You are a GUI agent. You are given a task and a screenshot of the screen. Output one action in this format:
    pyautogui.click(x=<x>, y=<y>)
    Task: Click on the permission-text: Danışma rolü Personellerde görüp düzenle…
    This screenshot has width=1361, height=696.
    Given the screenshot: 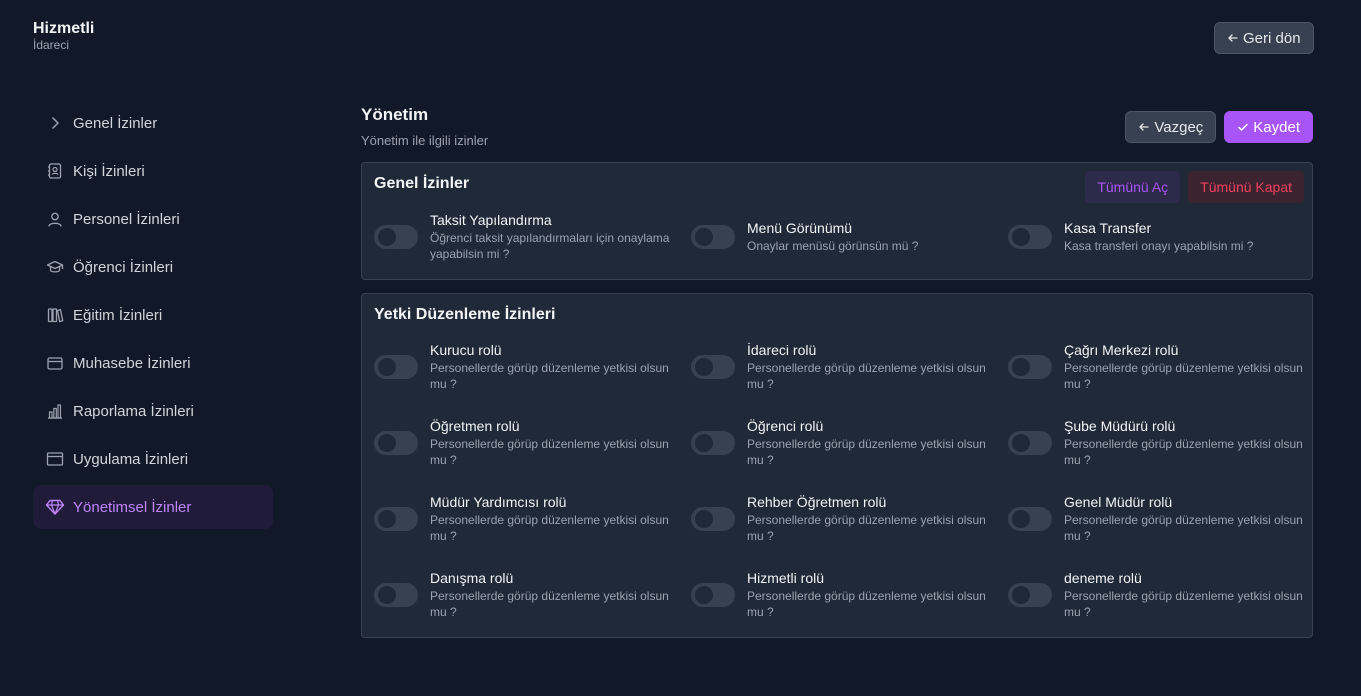 What is the action you would take?
    pyautogui.click(x=550, y=595)
    